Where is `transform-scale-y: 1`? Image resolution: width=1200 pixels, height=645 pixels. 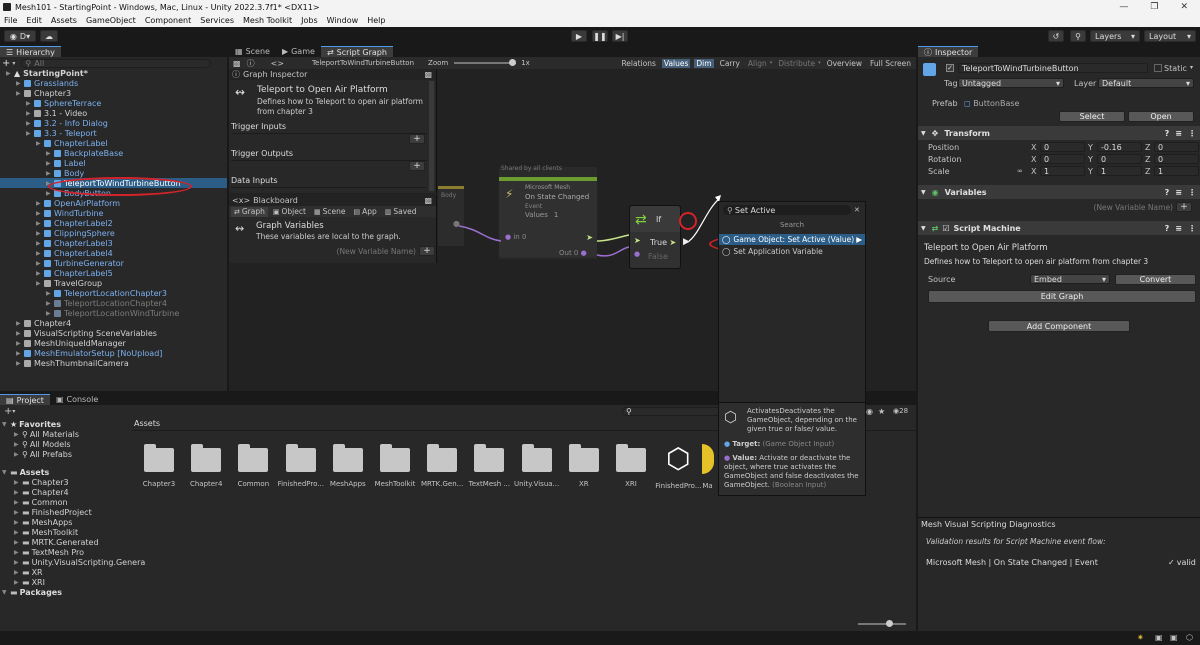
transform-scale-y: 1 is located at coordinates (1119, 171).